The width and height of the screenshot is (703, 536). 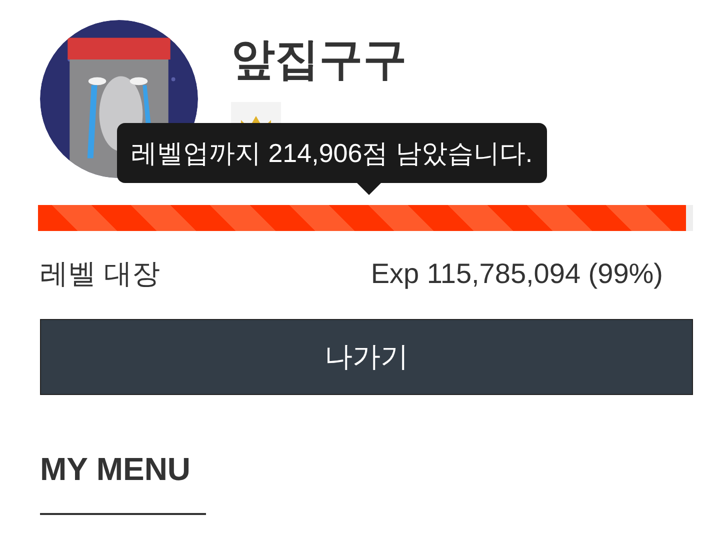 I want to click on tooltip: 레벨업까지 214,906점 남았습니다., so click(x=332, y=153).